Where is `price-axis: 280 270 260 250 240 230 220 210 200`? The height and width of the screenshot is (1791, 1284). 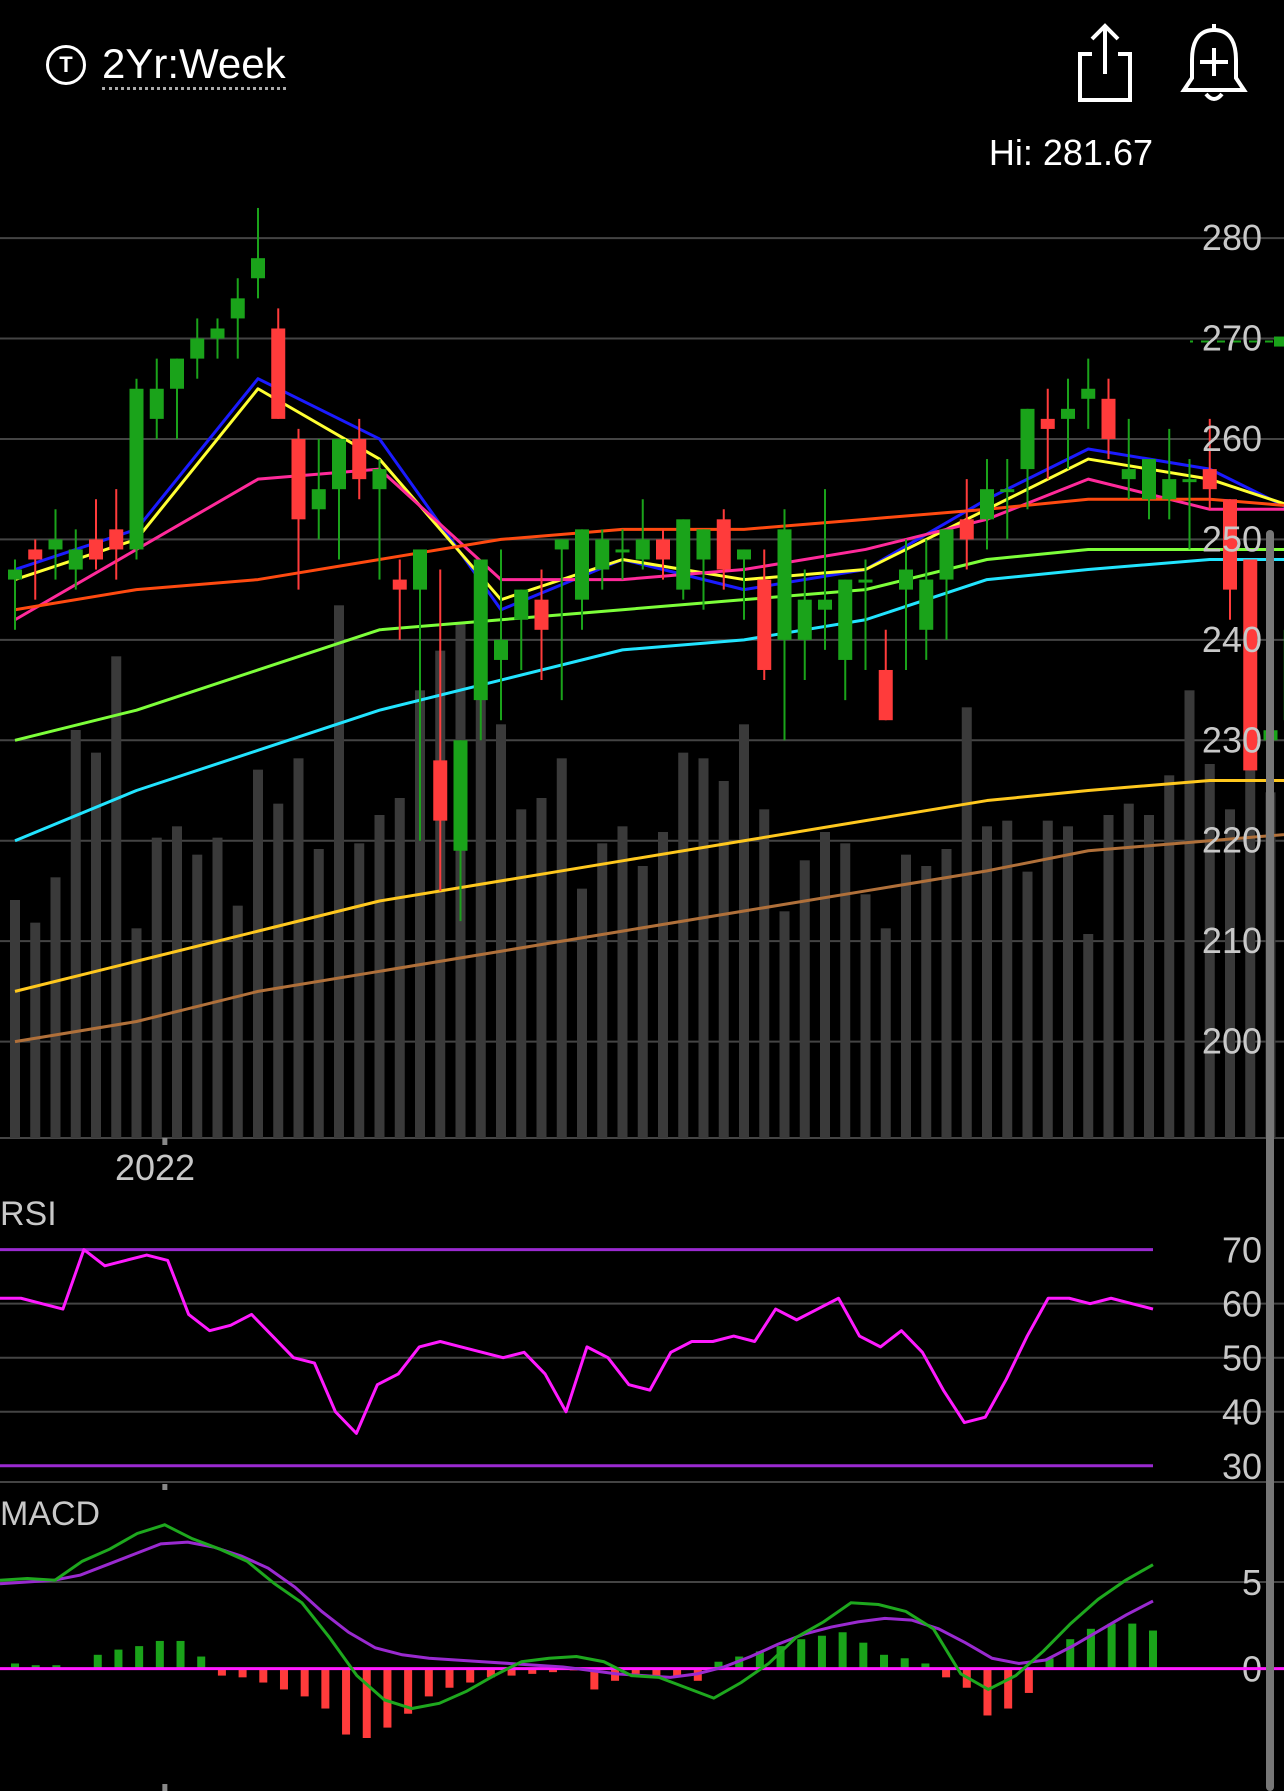 price-axis: 280 270 260 250 240 230 220 210 200 is located at coordinates (1232, 639).